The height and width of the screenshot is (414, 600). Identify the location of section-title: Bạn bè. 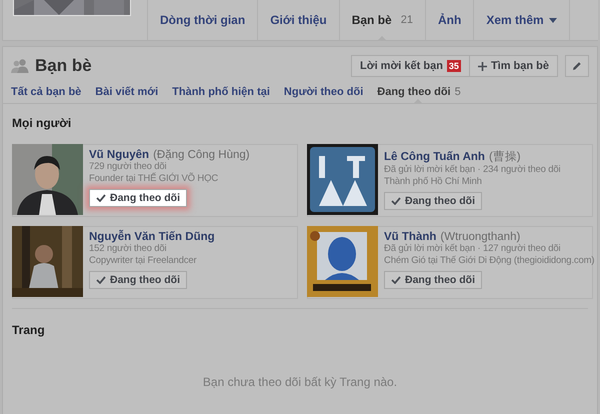
(63, 66).